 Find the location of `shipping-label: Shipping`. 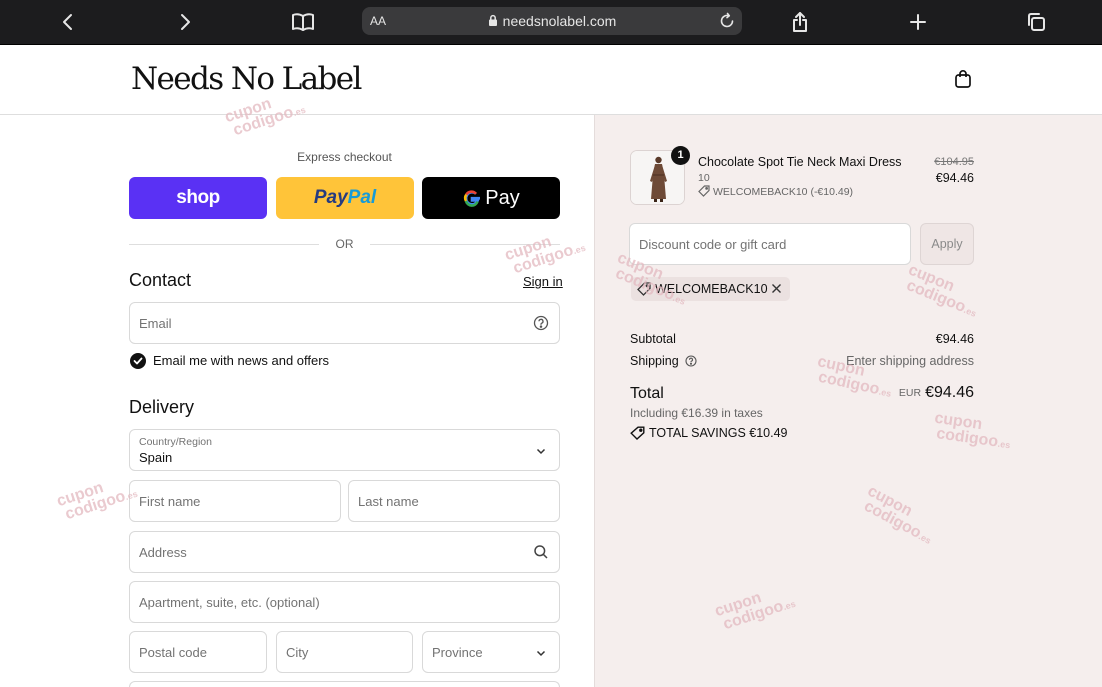

shipping-label: Shipping is located at coordinates (654, 361).